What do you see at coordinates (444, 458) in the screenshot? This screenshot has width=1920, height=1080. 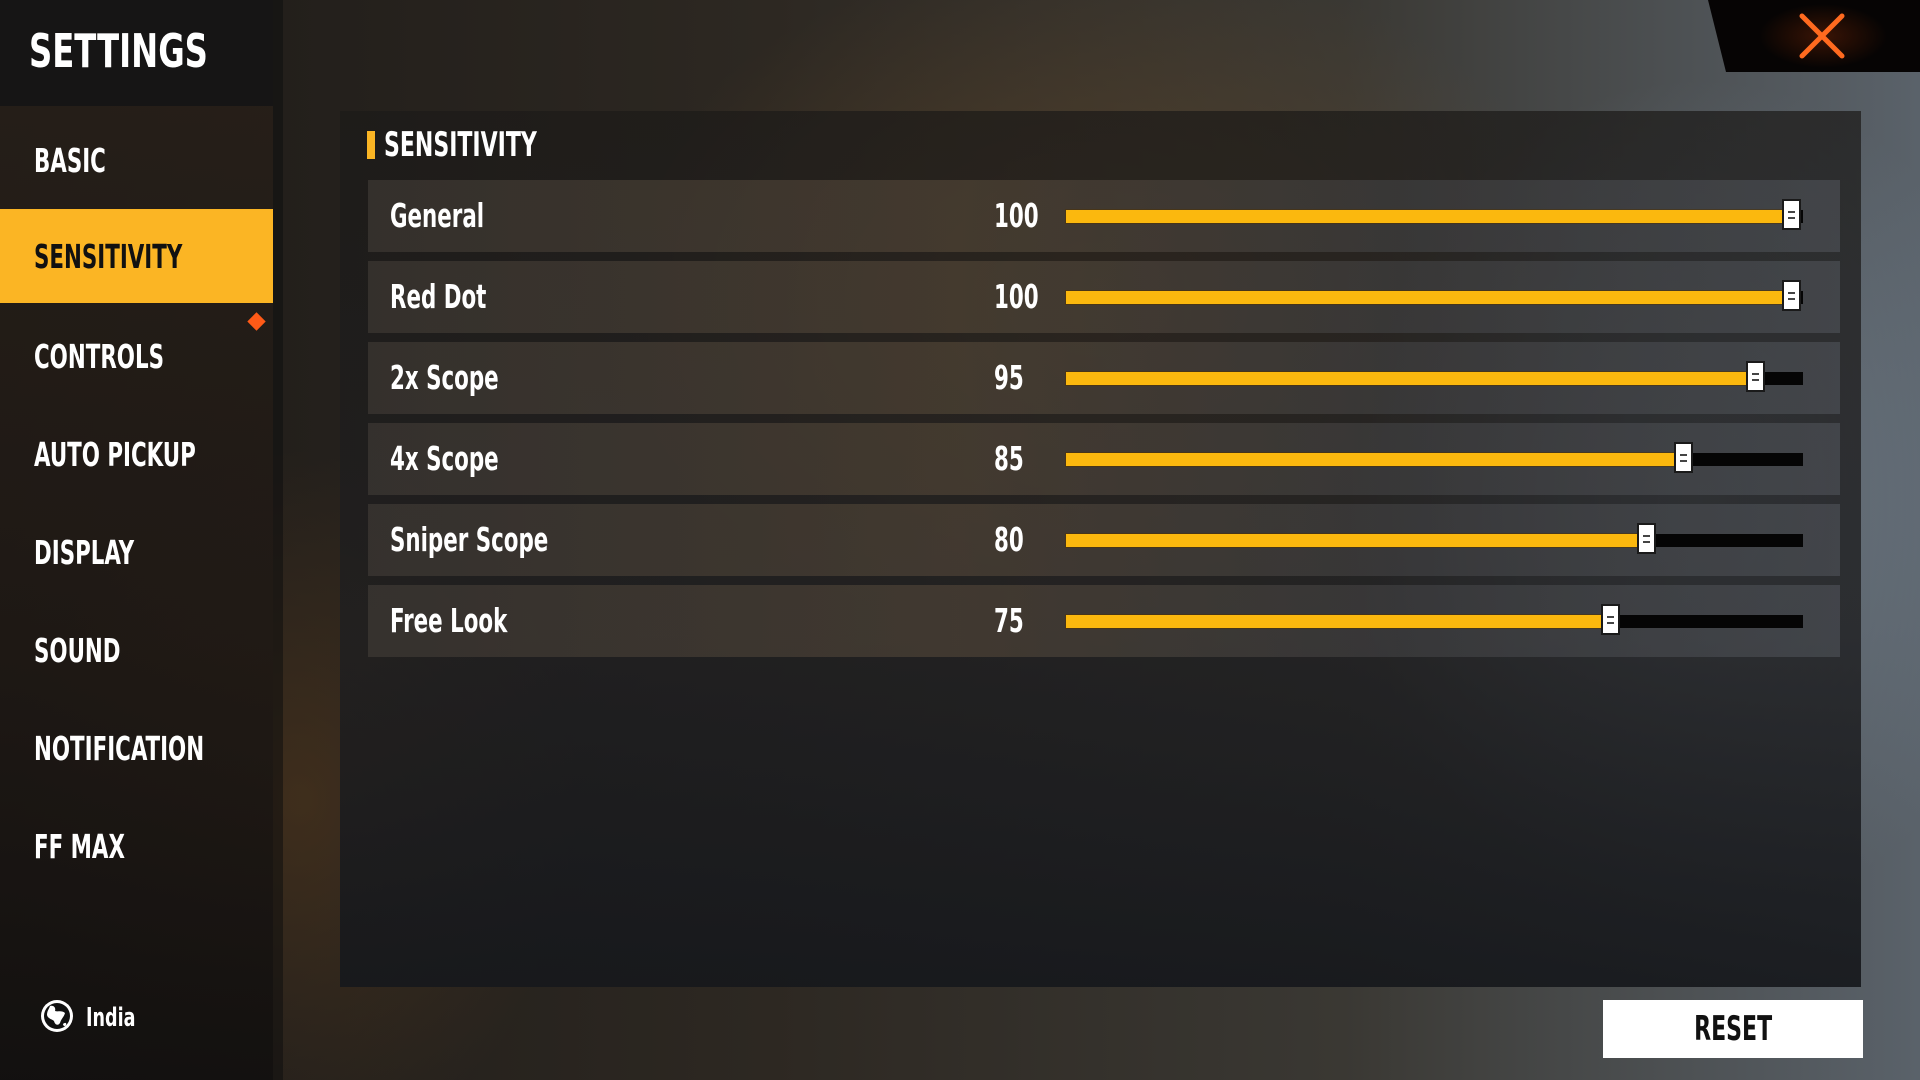 I see `slider-label: 4x Scope` at bounding box center [444, 458].